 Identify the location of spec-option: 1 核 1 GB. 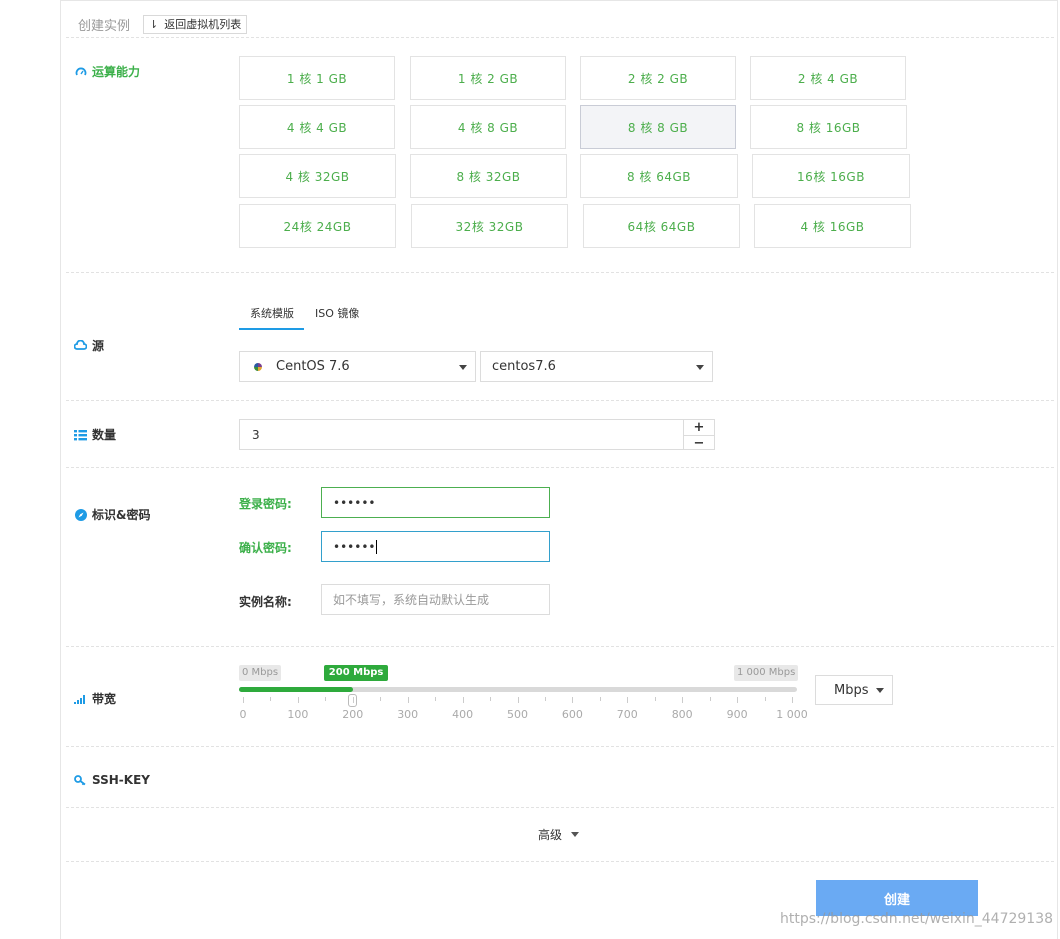
(317, 78).